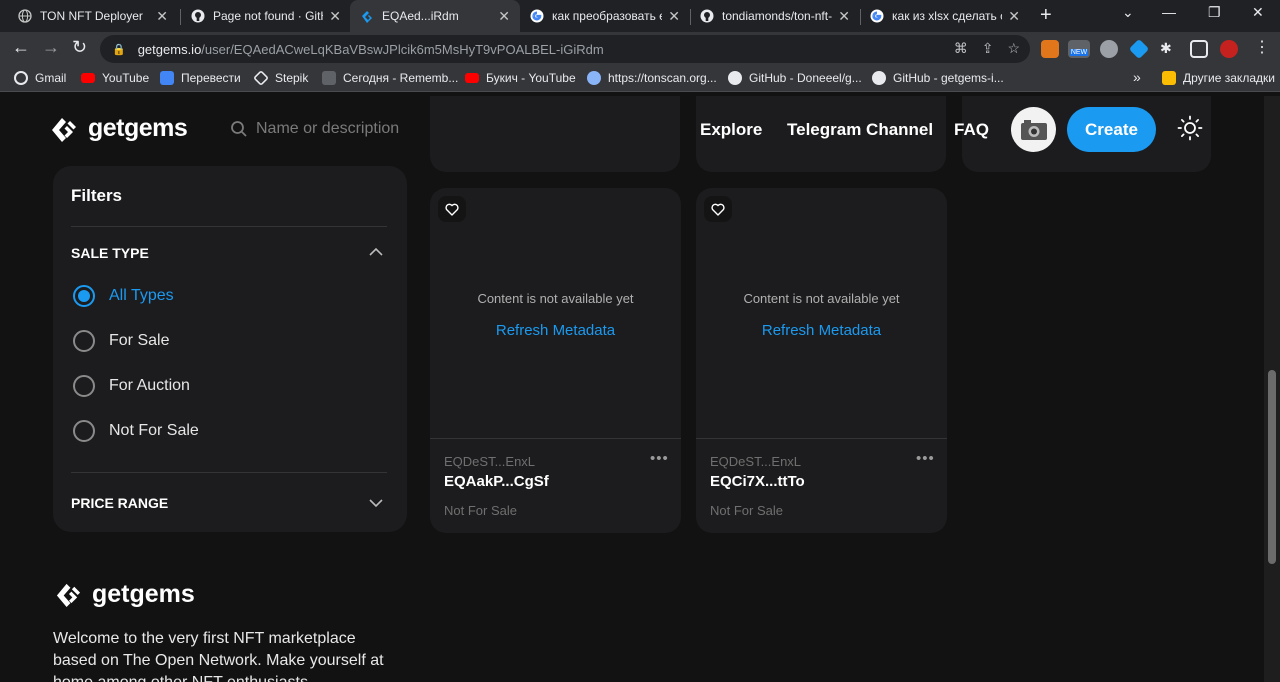  What do you see at coordinates (149, 385) in the screenshot?
I see `option-label: For Auction` at bounding box center [149, 385].